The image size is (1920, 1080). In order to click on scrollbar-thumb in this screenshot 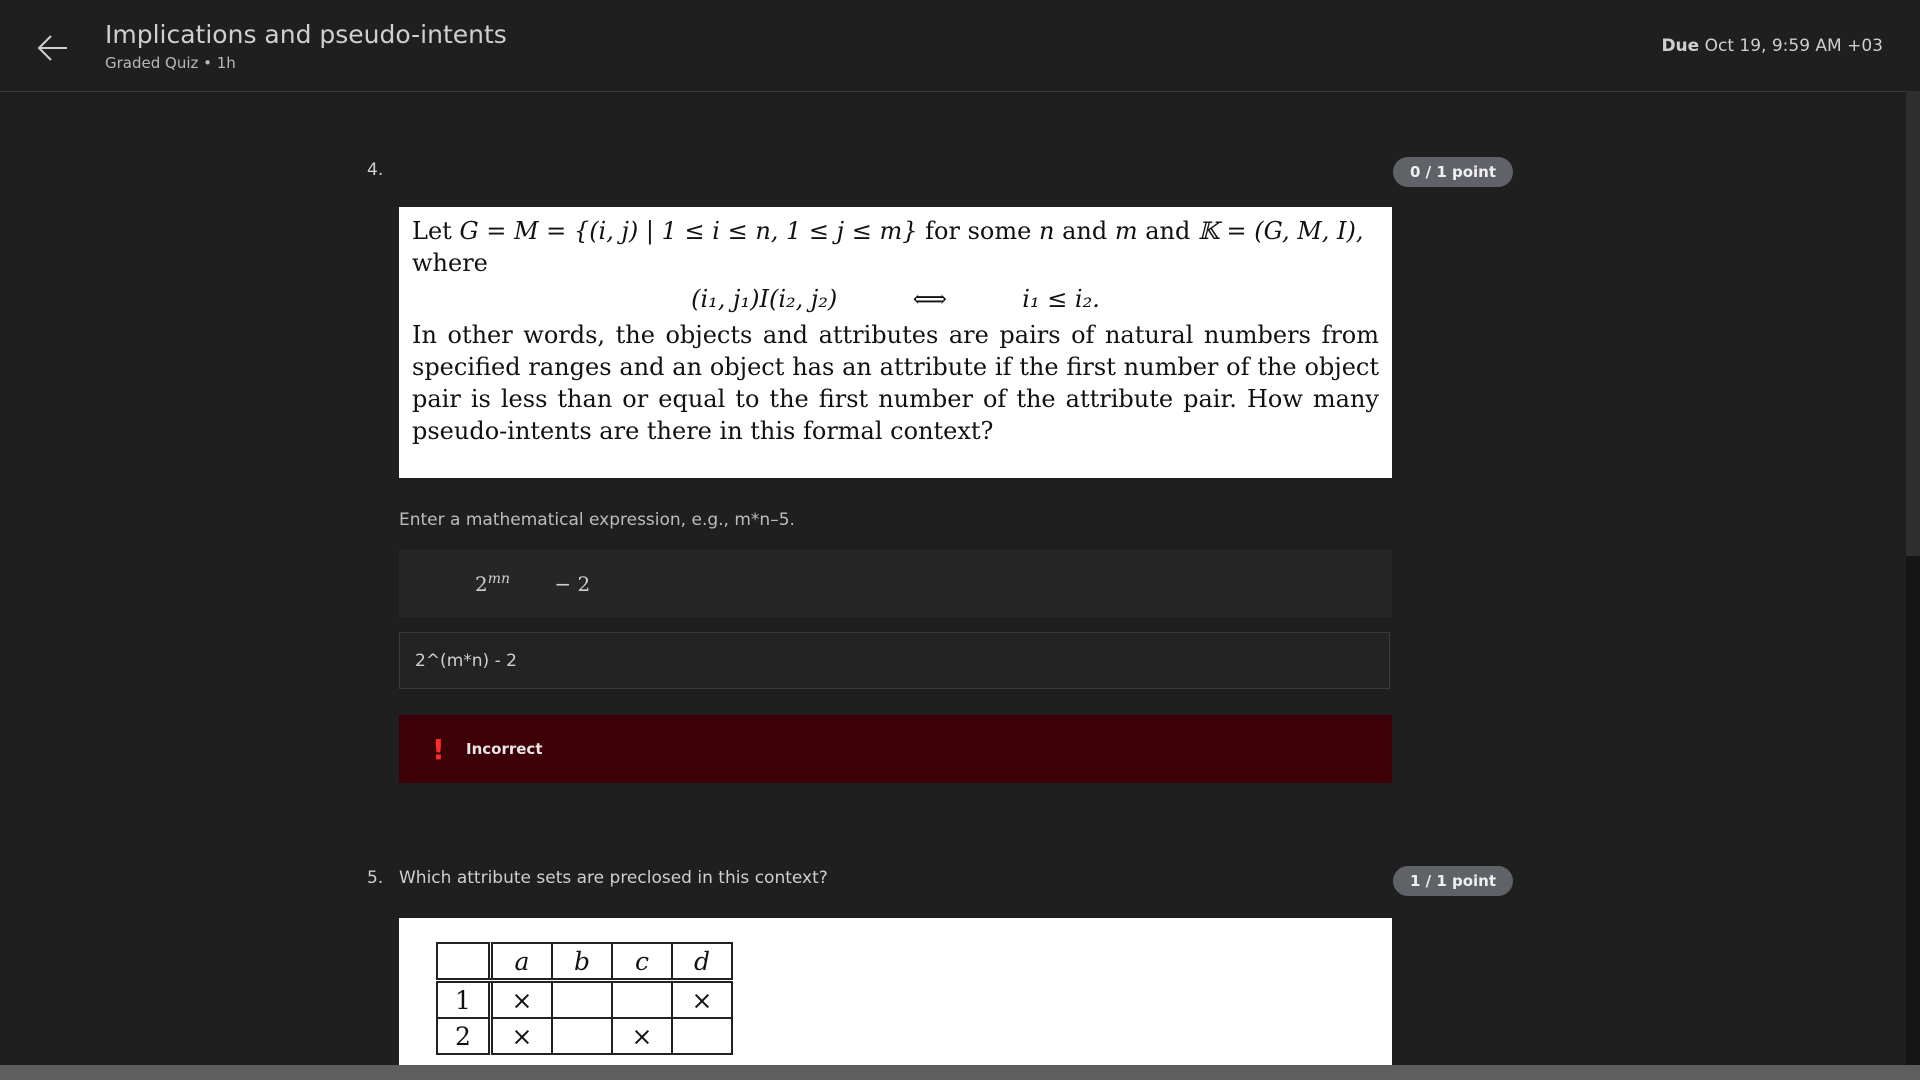, I will do `click(1913, 323)`.